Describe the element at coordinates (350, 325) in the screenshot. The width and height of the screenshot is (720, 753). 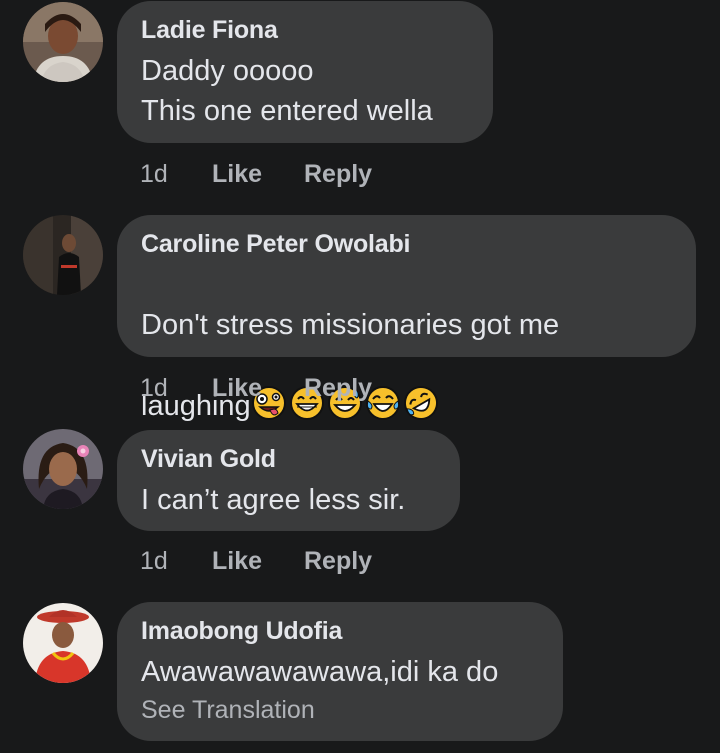
I see `comment-text-line: Don't stress missionaries got me` at that location.